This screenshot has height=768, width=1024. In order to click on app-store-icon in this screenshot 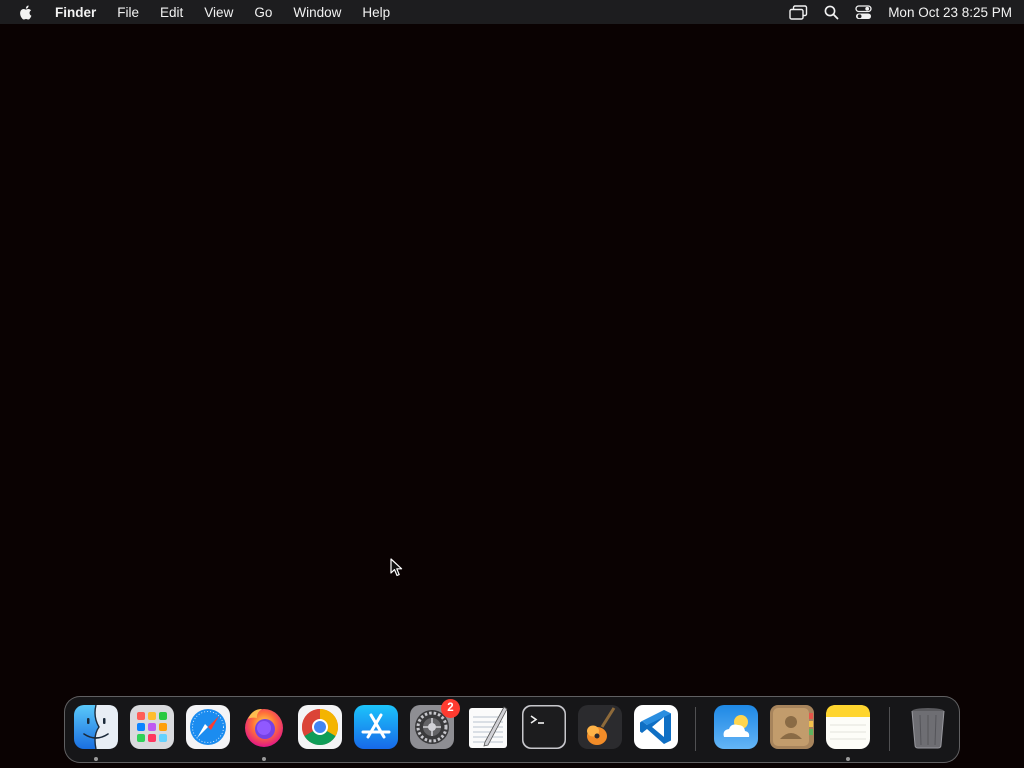, I will do `click(376, 727)`.